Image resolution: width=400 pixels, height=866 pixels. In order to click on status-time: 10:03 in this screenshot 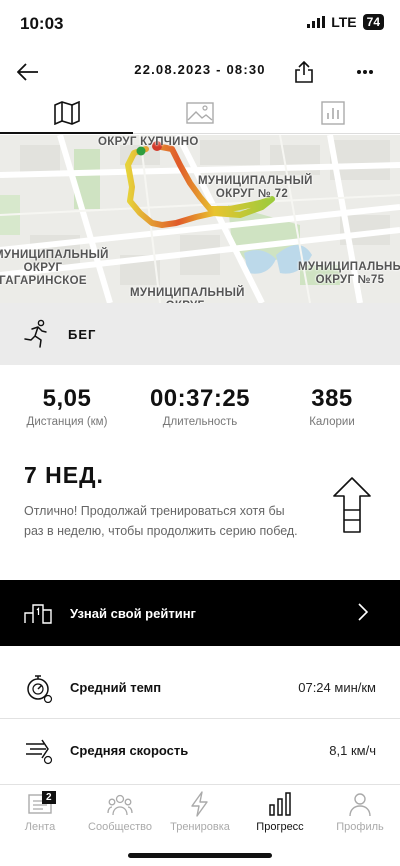, I will do `click(42, 23)`.